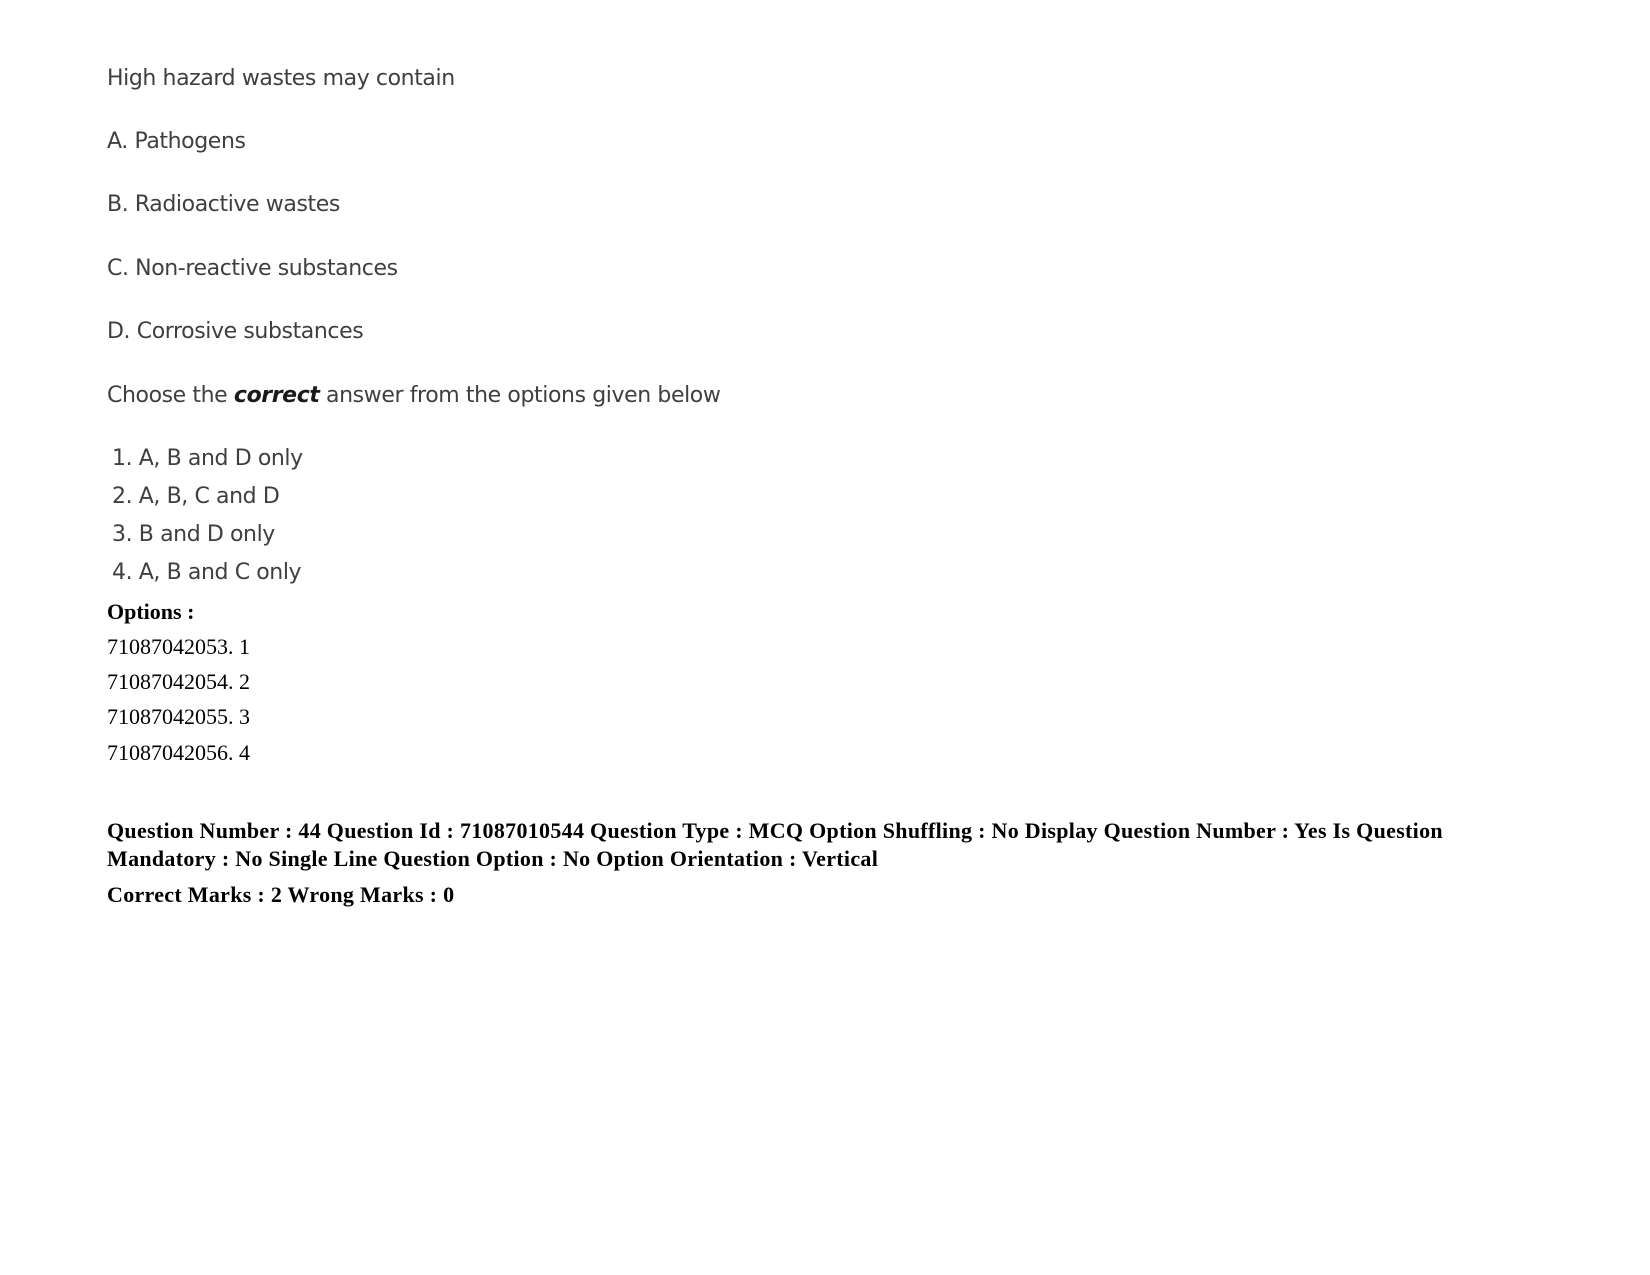 The width and height of the screenshot is (1650, 1275). I want to click on instruction-suffix: answer from the options given below, so click(520, 395).